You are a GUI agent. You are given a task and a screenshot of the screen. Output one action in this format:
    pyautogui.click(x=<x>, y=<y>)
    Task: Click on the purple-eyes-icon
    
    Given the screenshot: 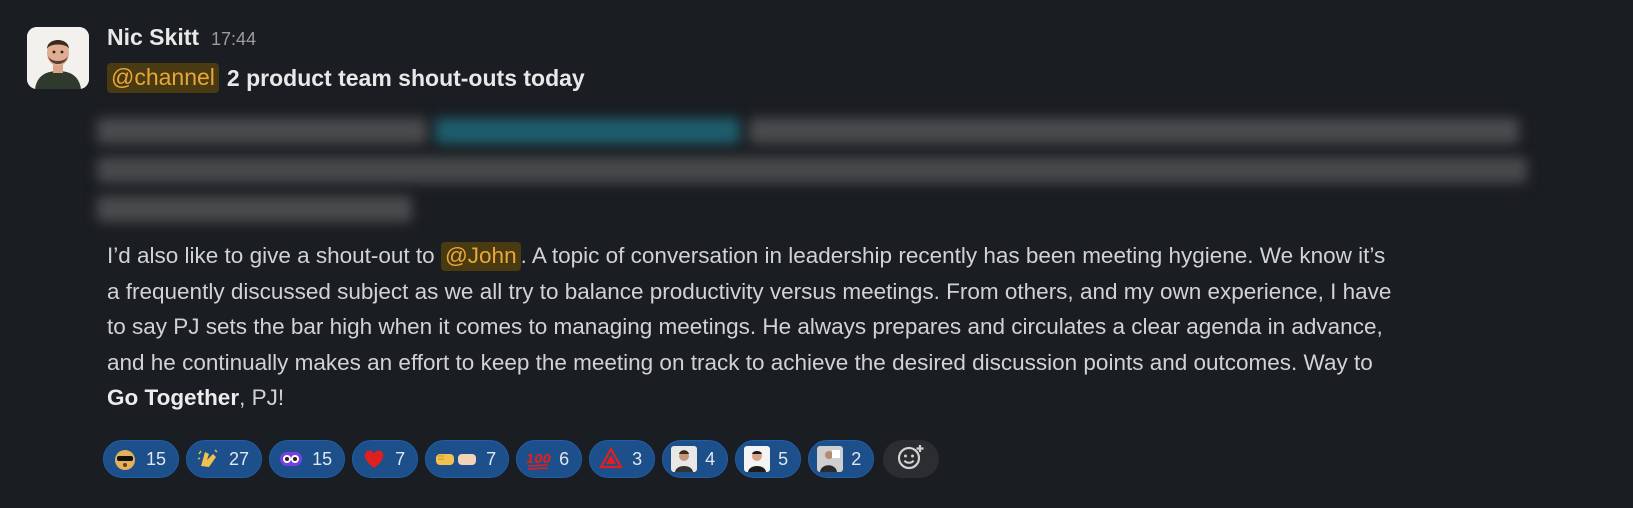 What is the action you would take?
    pyautogui.click(x=291, y=459)
    